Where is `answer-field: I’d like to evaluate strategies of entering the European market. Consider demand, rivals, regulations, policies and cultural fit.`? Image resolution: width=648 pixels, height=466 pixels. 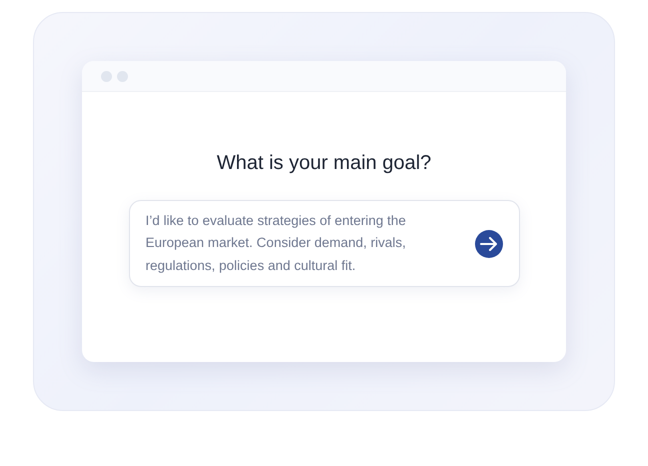
answer-field: I’d like to evaluate strategies of entering the European market. Consider demand, rivals, regulations, policies and cultural fit. is located at coordinates (324, 243).